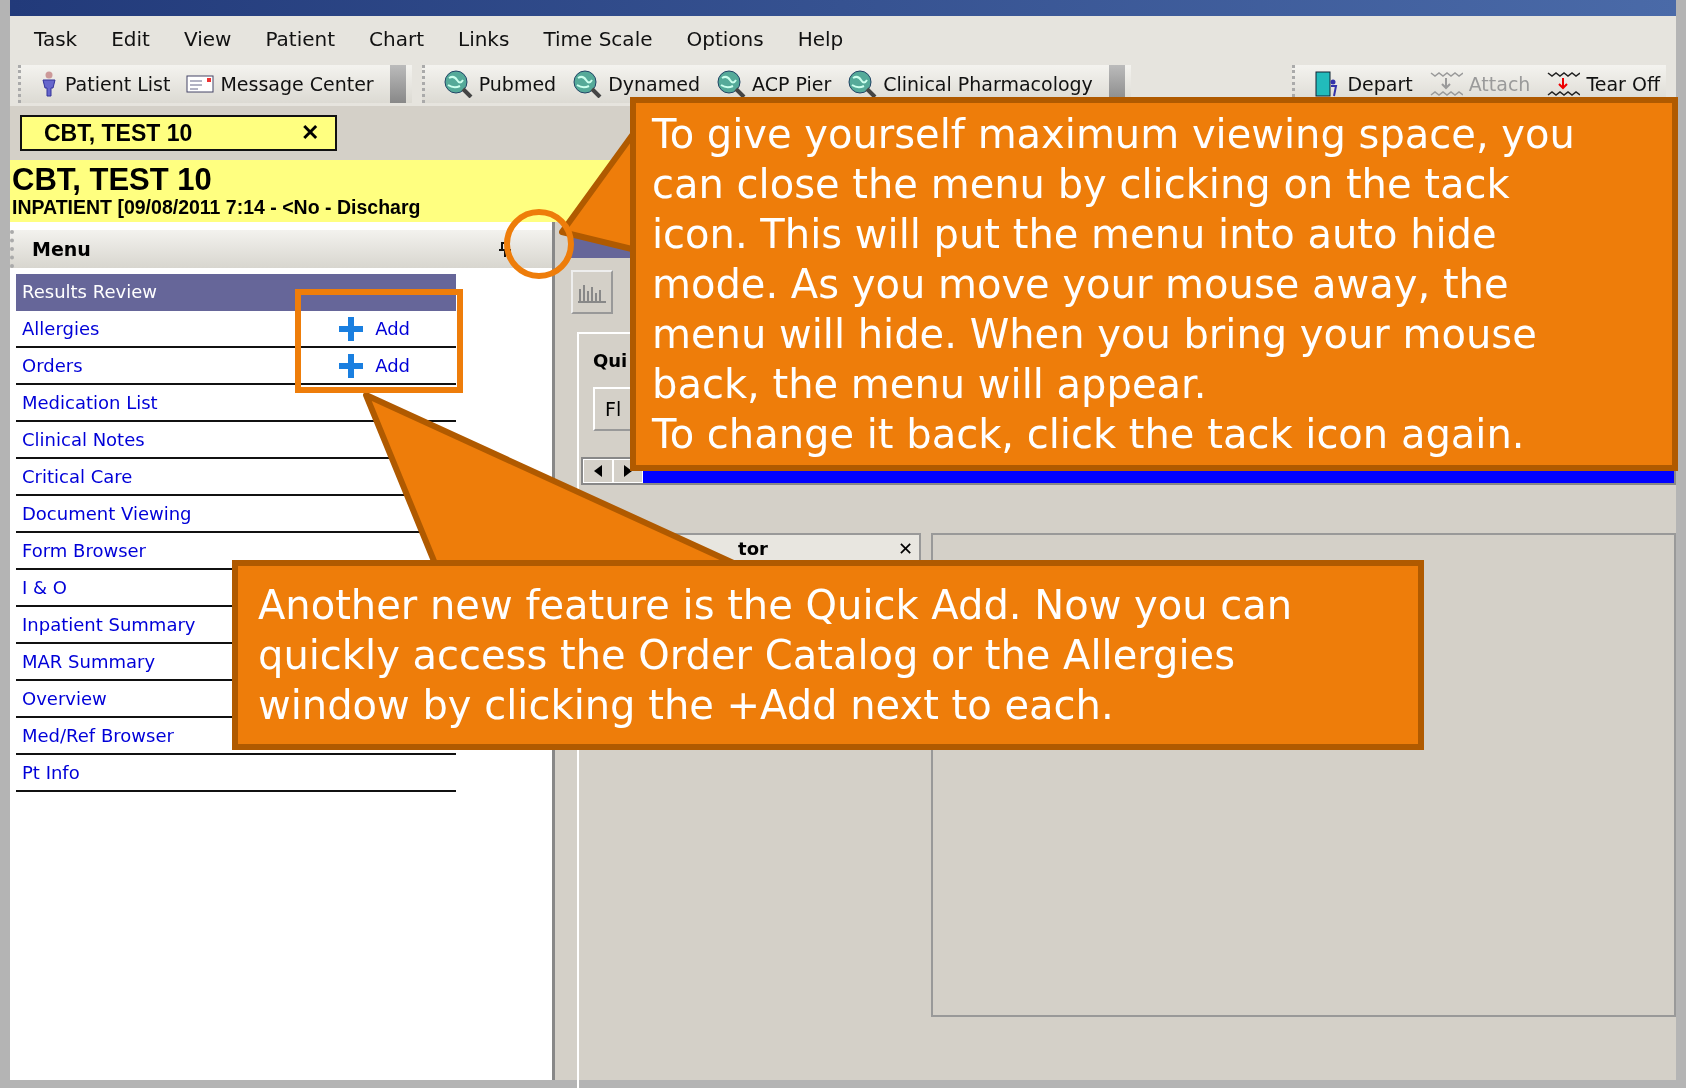 This screenshot has width=1686, height=1088. Describe the element at coordinates (112, 180) in the screenshot. I see `patient-name: CBT, TEST 10` at that location.